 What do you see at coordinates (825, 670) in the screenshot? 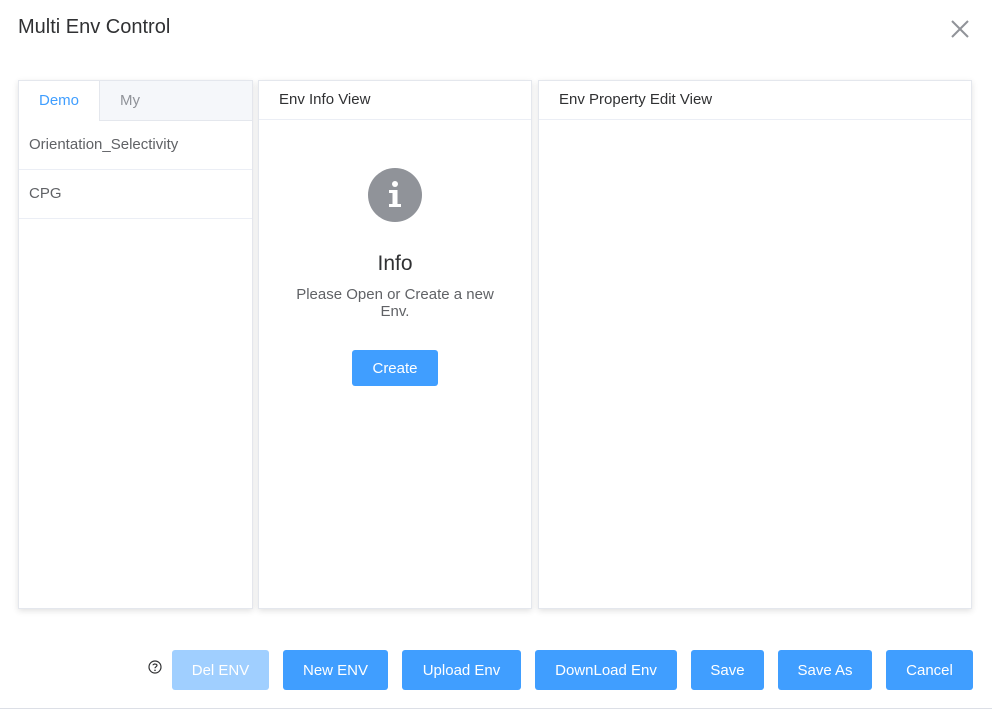
I see `save-as-button: Save As` at bounding box center [825, 670].